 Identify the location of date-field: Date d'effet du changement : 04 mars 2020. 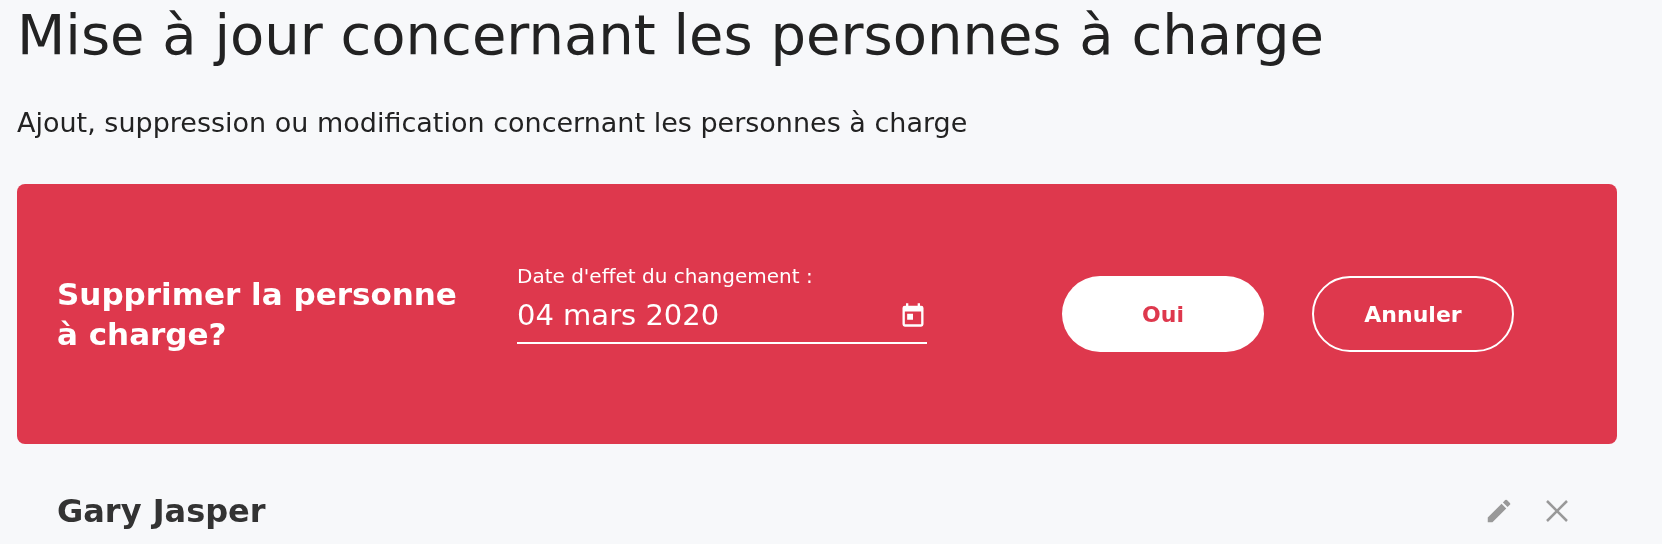
(722, 304).